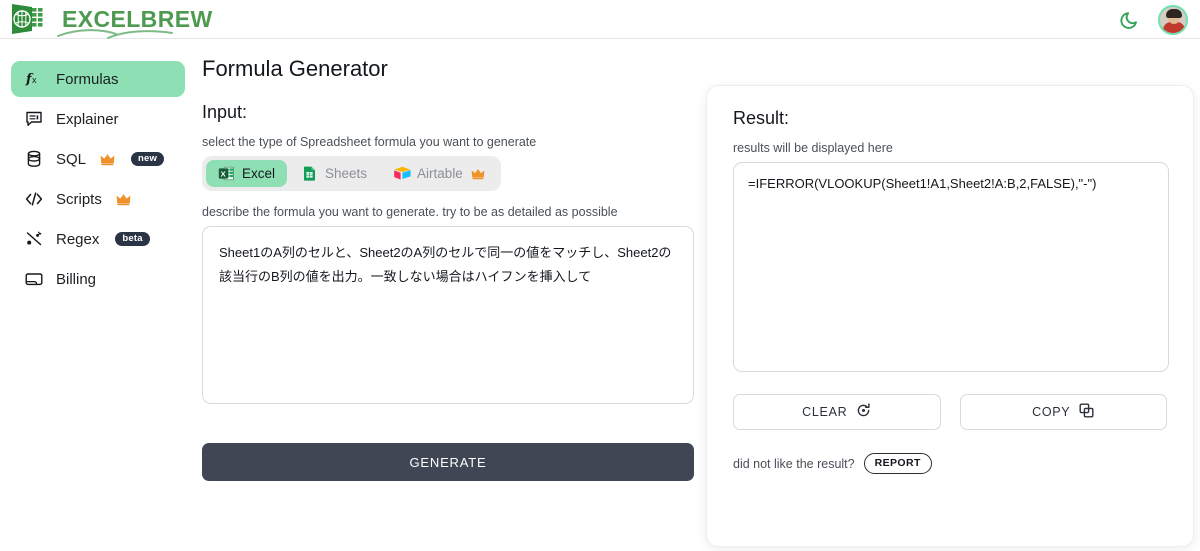  Describe the element at coordinates (761, 118) in the screenshot. I see `result-heading: Result:` at that location.